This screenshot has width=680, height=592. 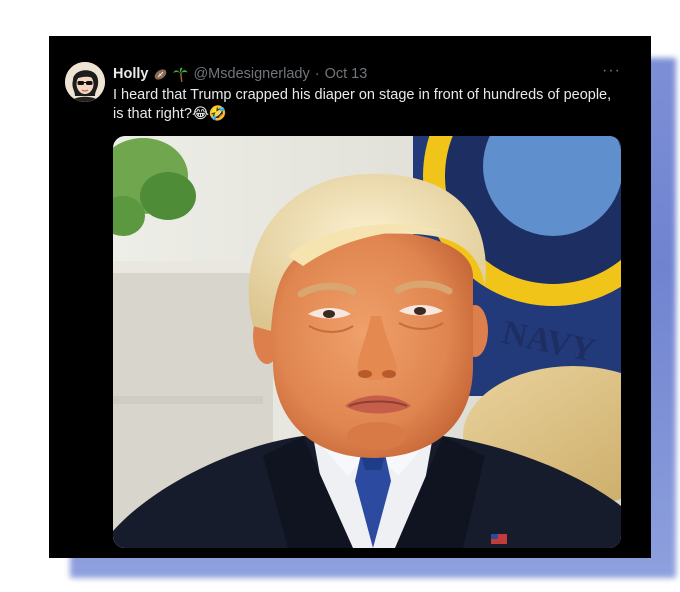 I want to click on avatar, so click(x=85, y=82).